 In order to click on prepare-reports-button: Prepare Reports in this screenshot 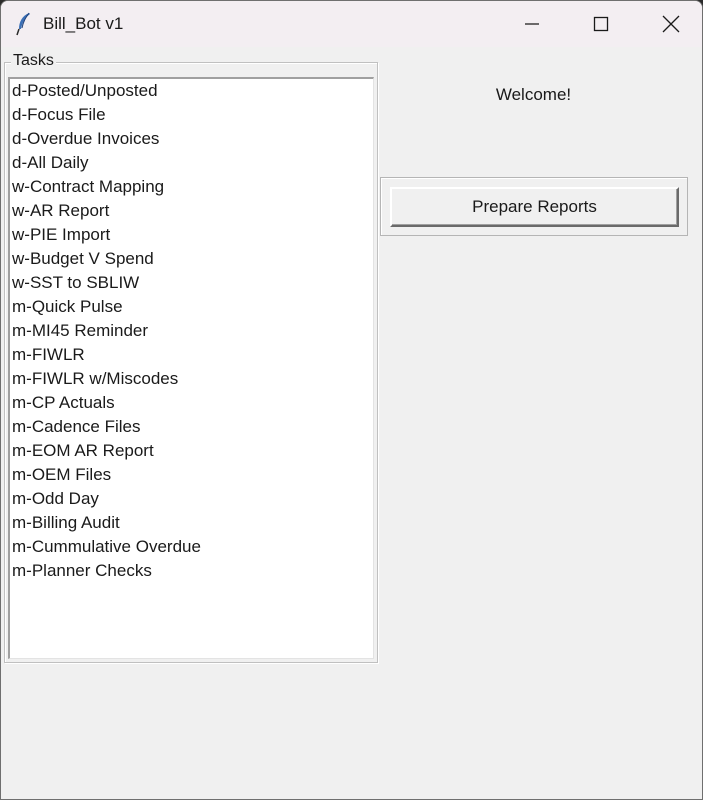, I will do `click(534, 207)`.